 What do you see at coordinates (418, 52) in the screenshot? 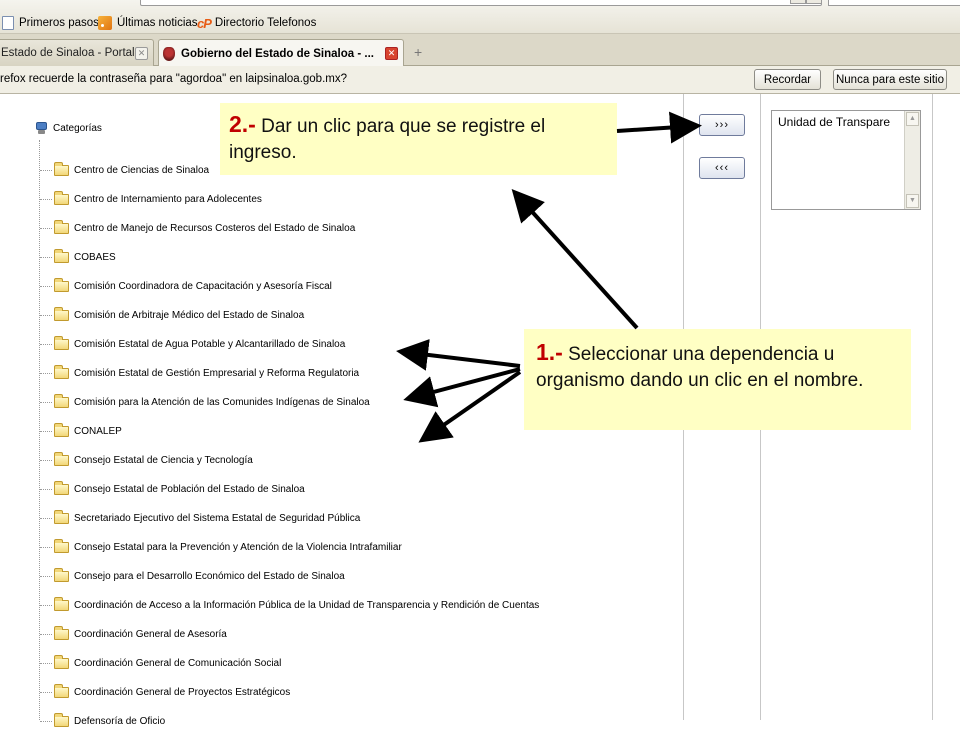
I see `new-tab-icon: +` at bounding box center [418, 52].